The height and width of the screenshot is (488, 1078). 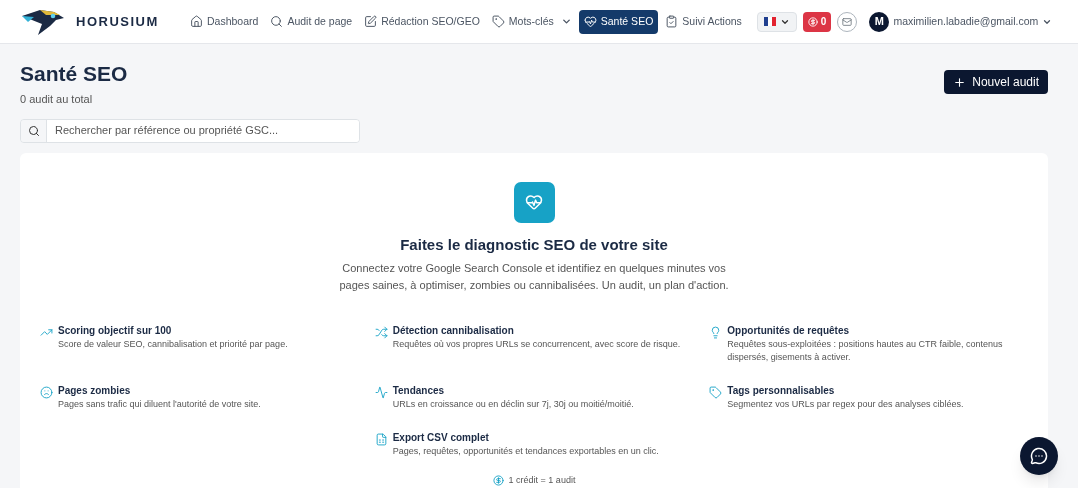 What do you see at coordinates (961, 21) in the screenshot?
I see `user-menu: M maximilien.labadie@gmail.com` at bounding box center [961, 21].